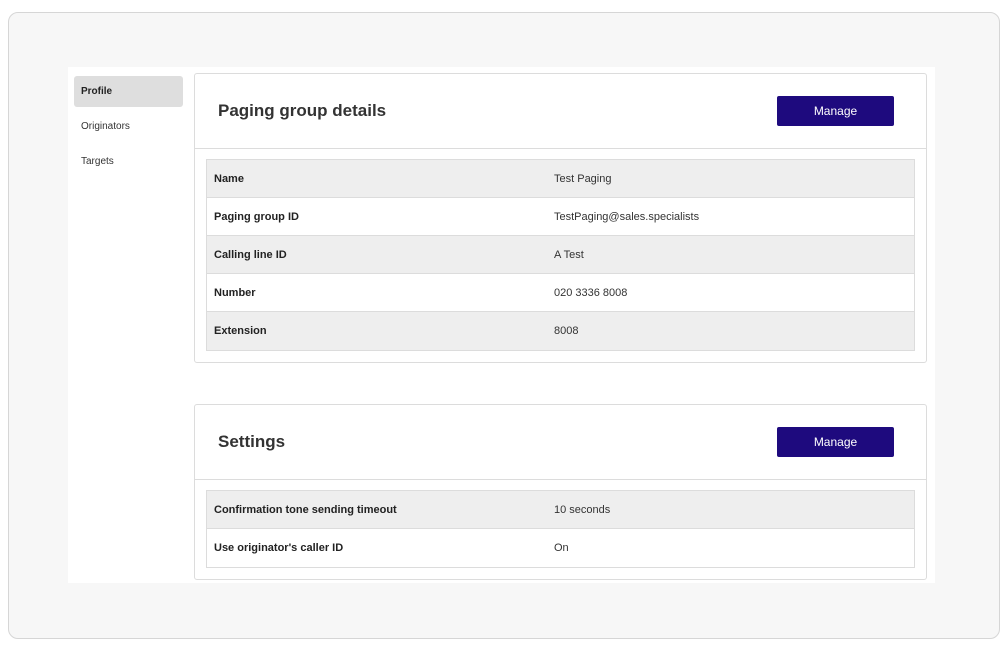 This screenshot has width=1007, height=647. I want to click on sidebar-nav: Profile Originators Targets, so click(128, 128).